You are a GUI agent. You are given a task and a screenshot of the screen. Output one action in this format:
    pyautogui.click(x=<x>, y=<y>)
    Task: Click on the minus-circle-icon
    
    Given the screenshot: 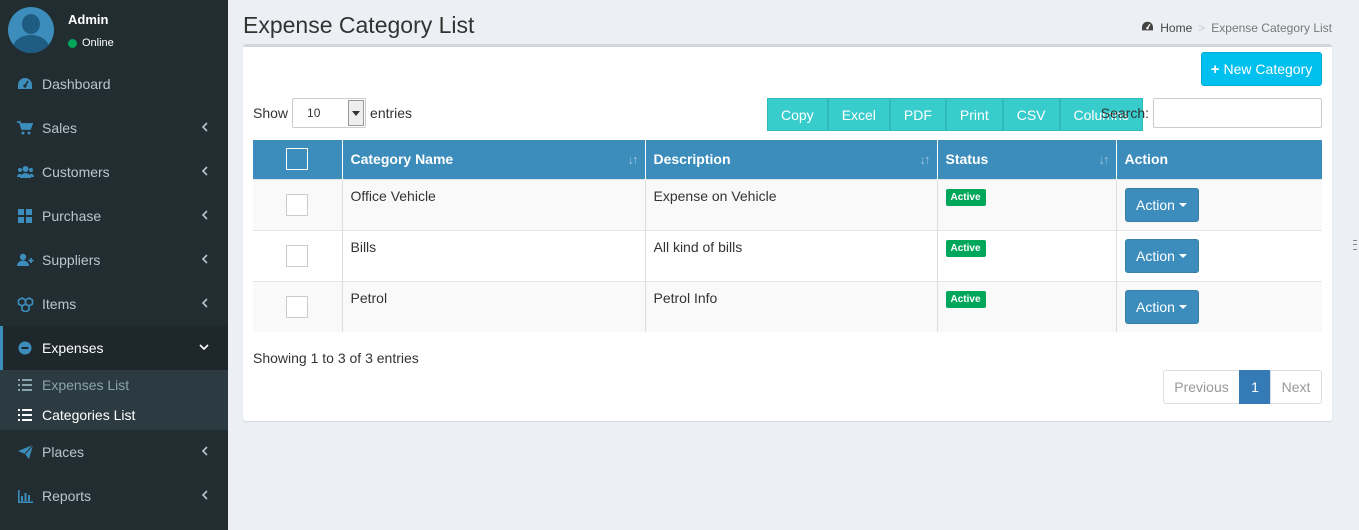 What is the action you would take?
    pyautogui.click(x=25, y=348)
    